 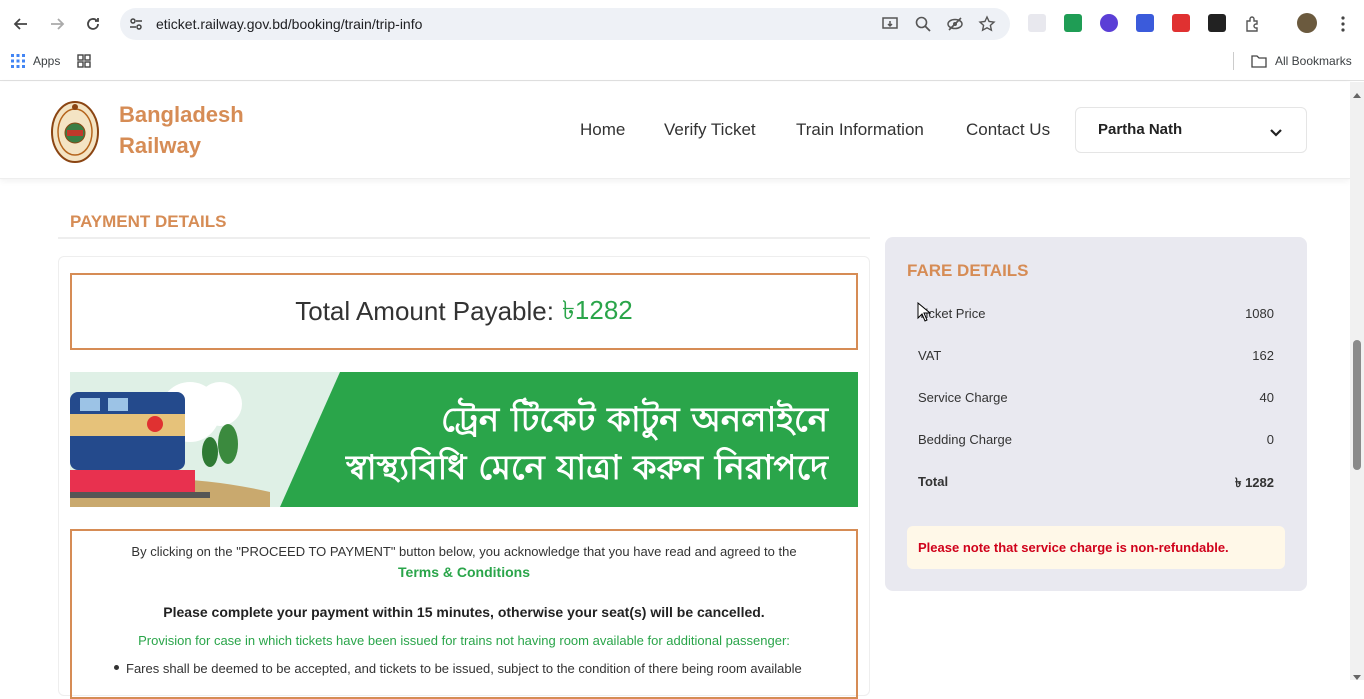 I want to click on fare-label: Total, so click(x=933, y=481).